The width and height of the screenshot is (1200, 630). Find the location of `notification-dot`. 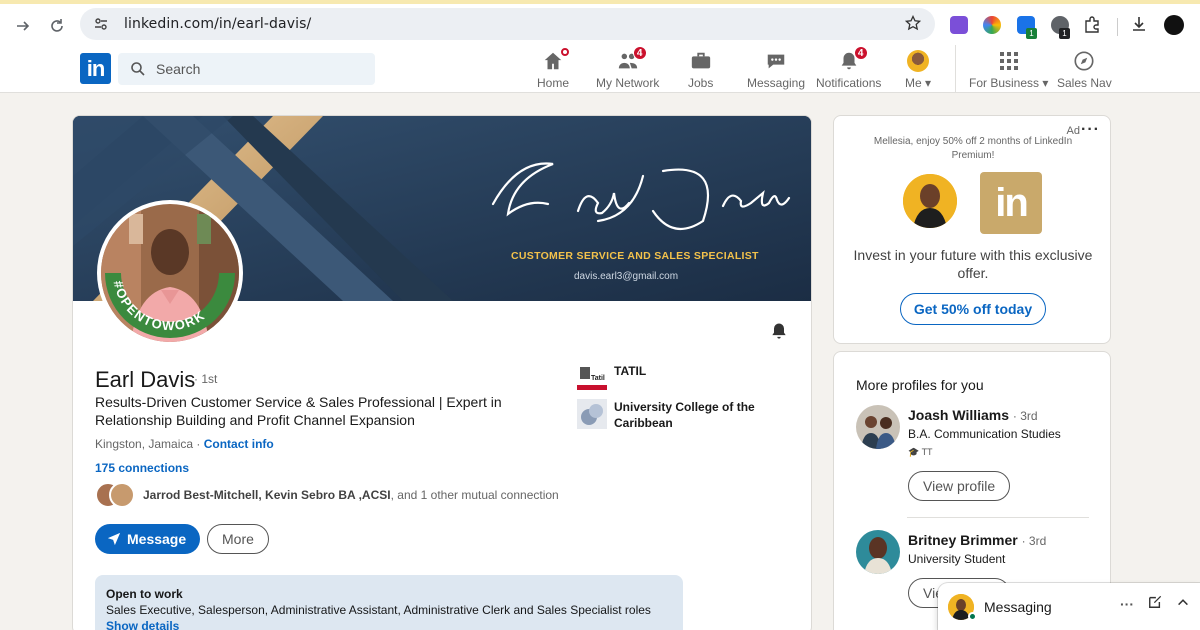

notification-dot is located at coordinates (565, 52).